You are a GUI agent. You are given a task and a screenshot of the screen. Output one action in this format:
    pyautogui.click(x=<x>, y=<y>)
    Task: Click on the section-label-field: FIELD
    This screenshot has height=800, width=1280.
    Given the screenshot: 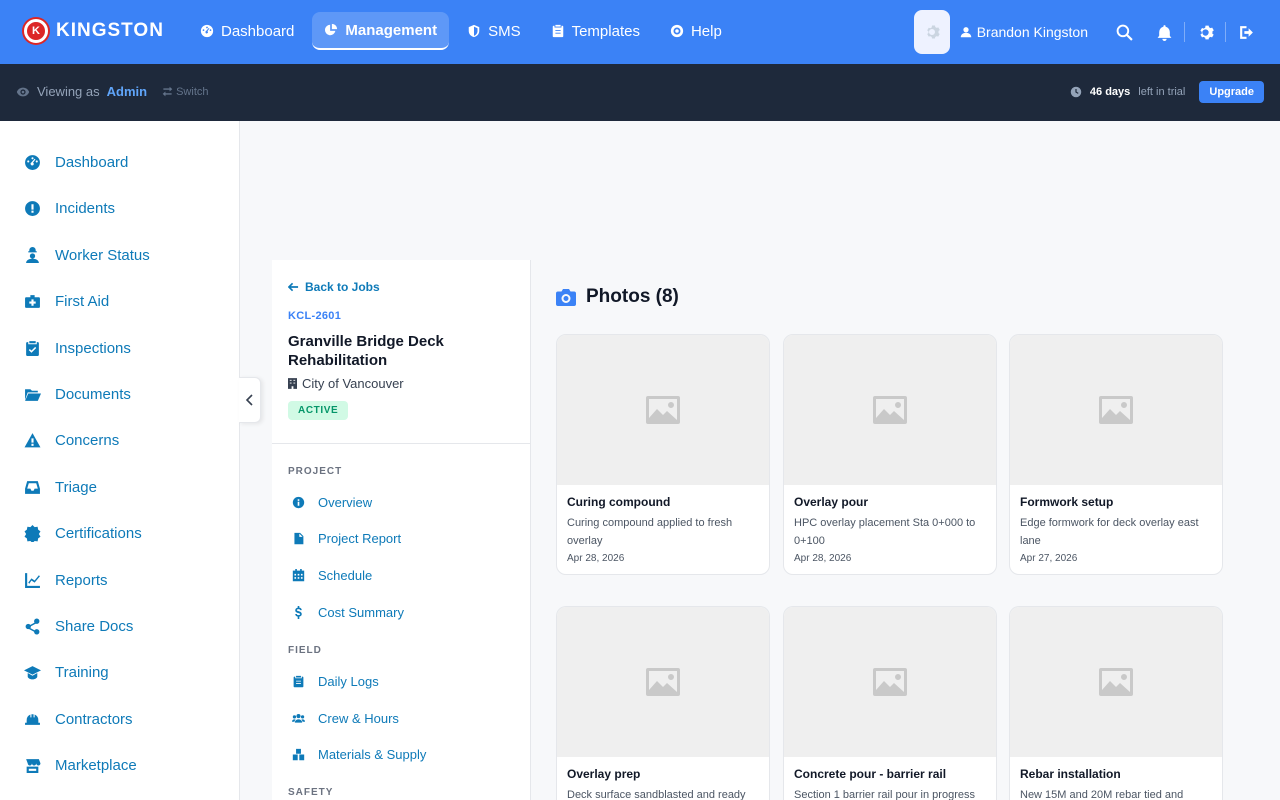 What is the action you would take?
    pyautogui.click(x=305, y=650)
    